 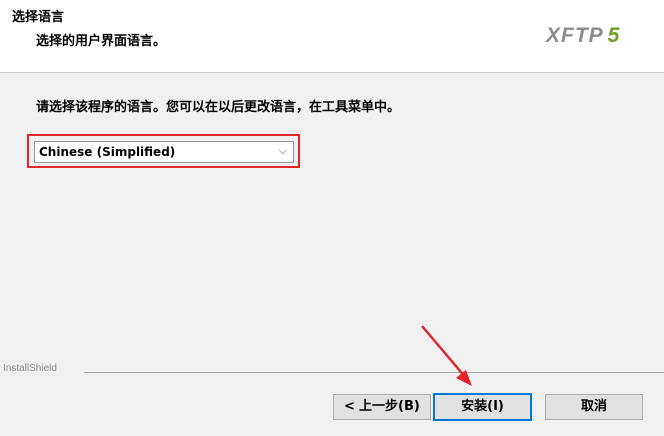 I want to click on red-arrow-annotation, so click(x=446, y=355).